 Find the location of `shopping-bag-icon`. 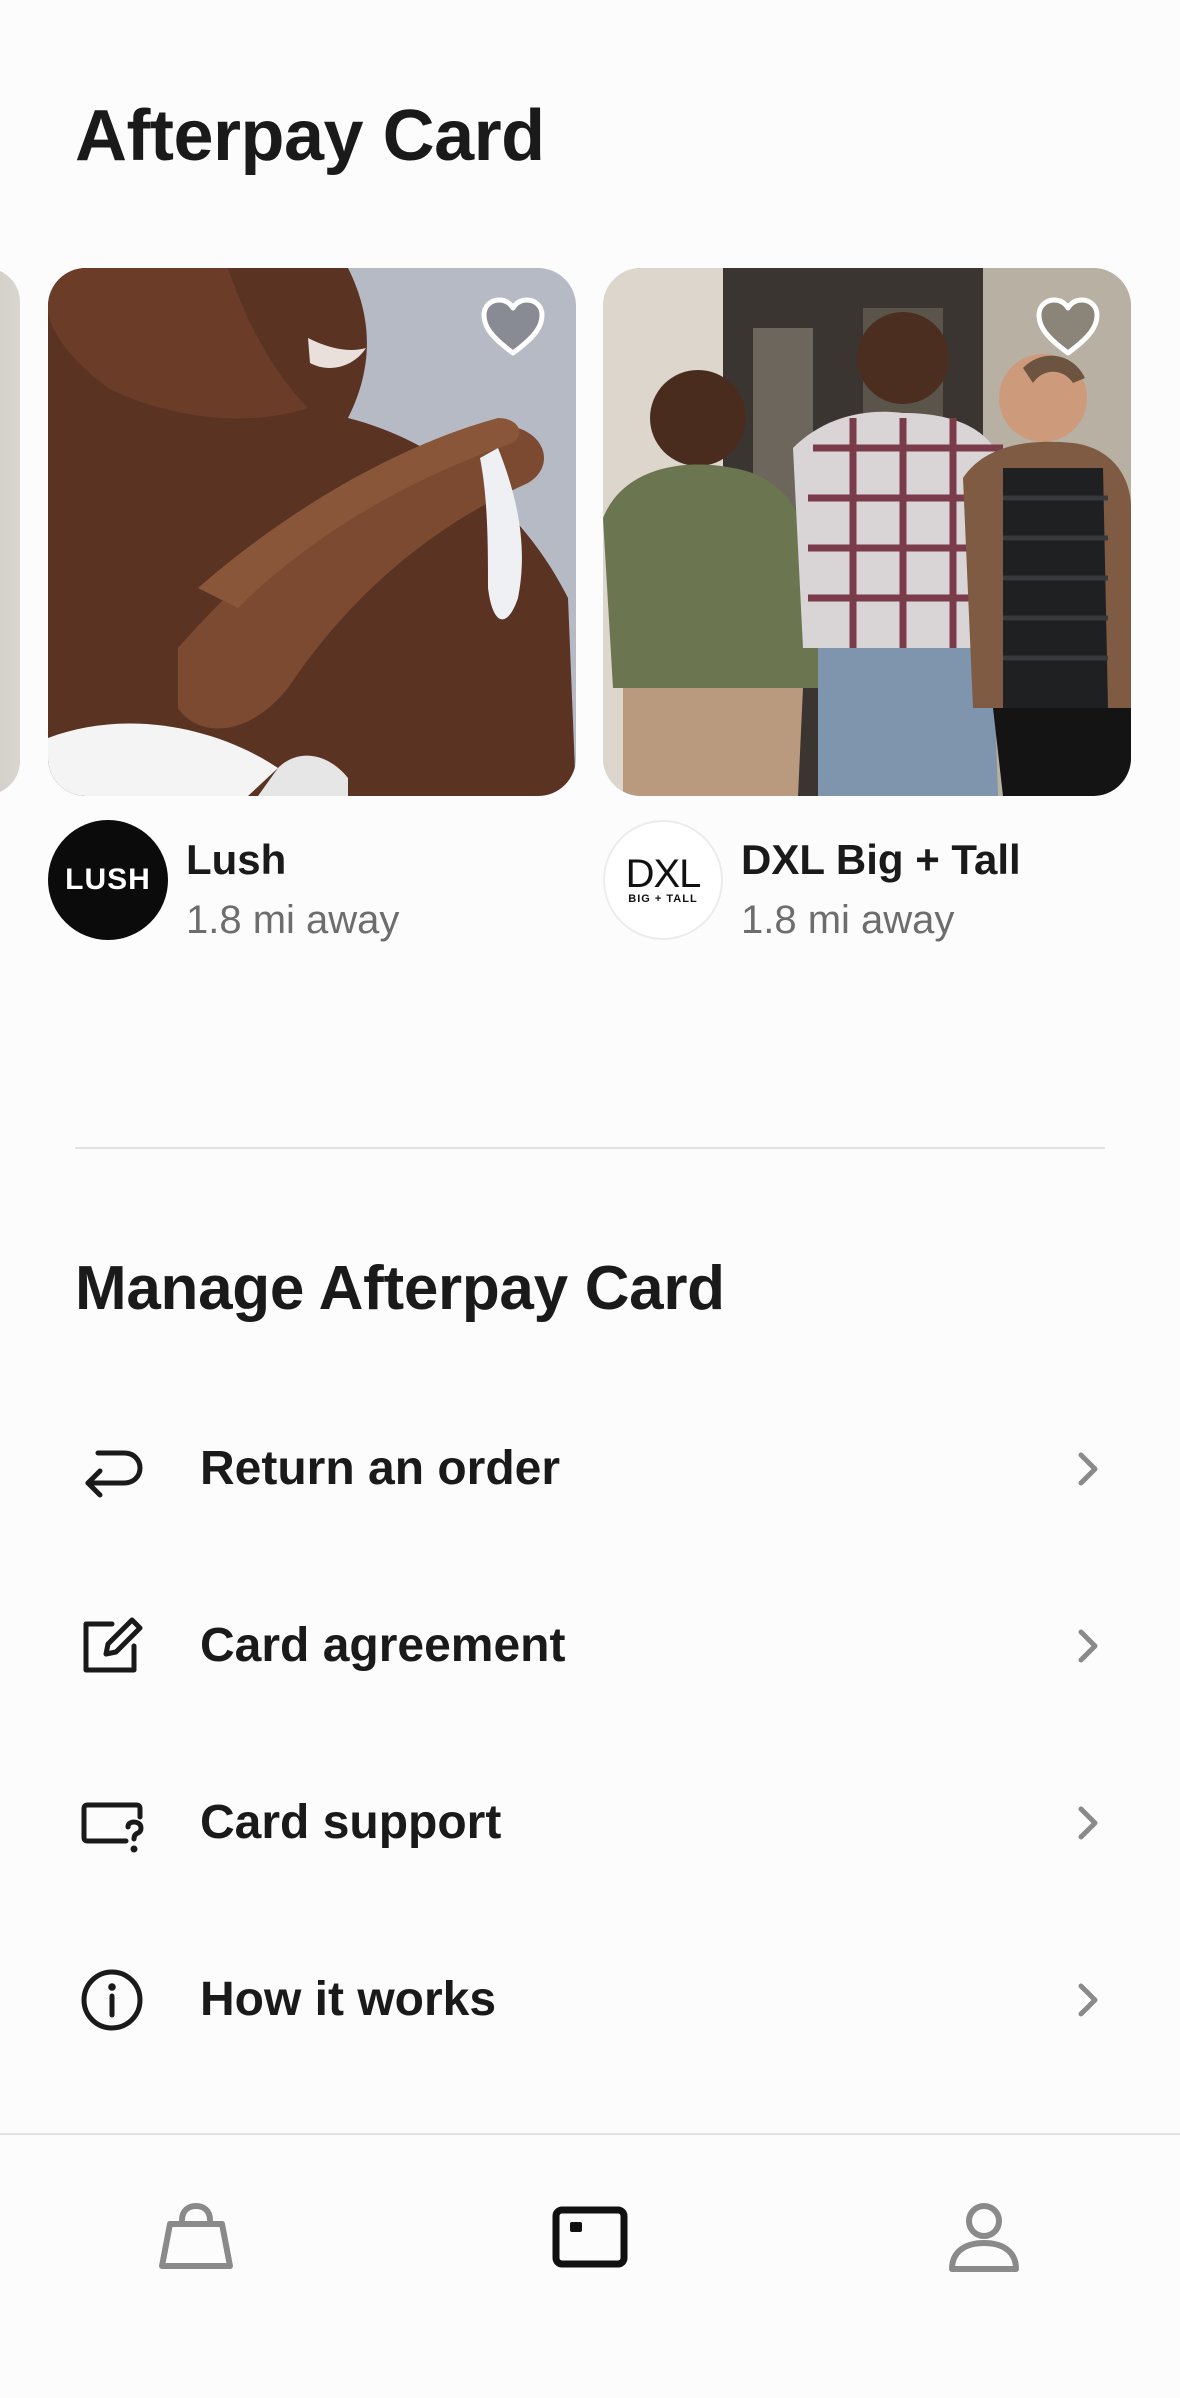

shopping-bag-icon is located at coordinates (196, 2235).